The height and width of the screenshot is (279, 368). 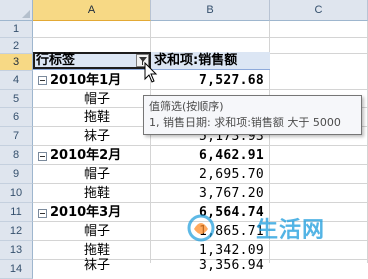 I want to click on pivot-values-header: 求和项:销售额, so click(x=196, y=60).